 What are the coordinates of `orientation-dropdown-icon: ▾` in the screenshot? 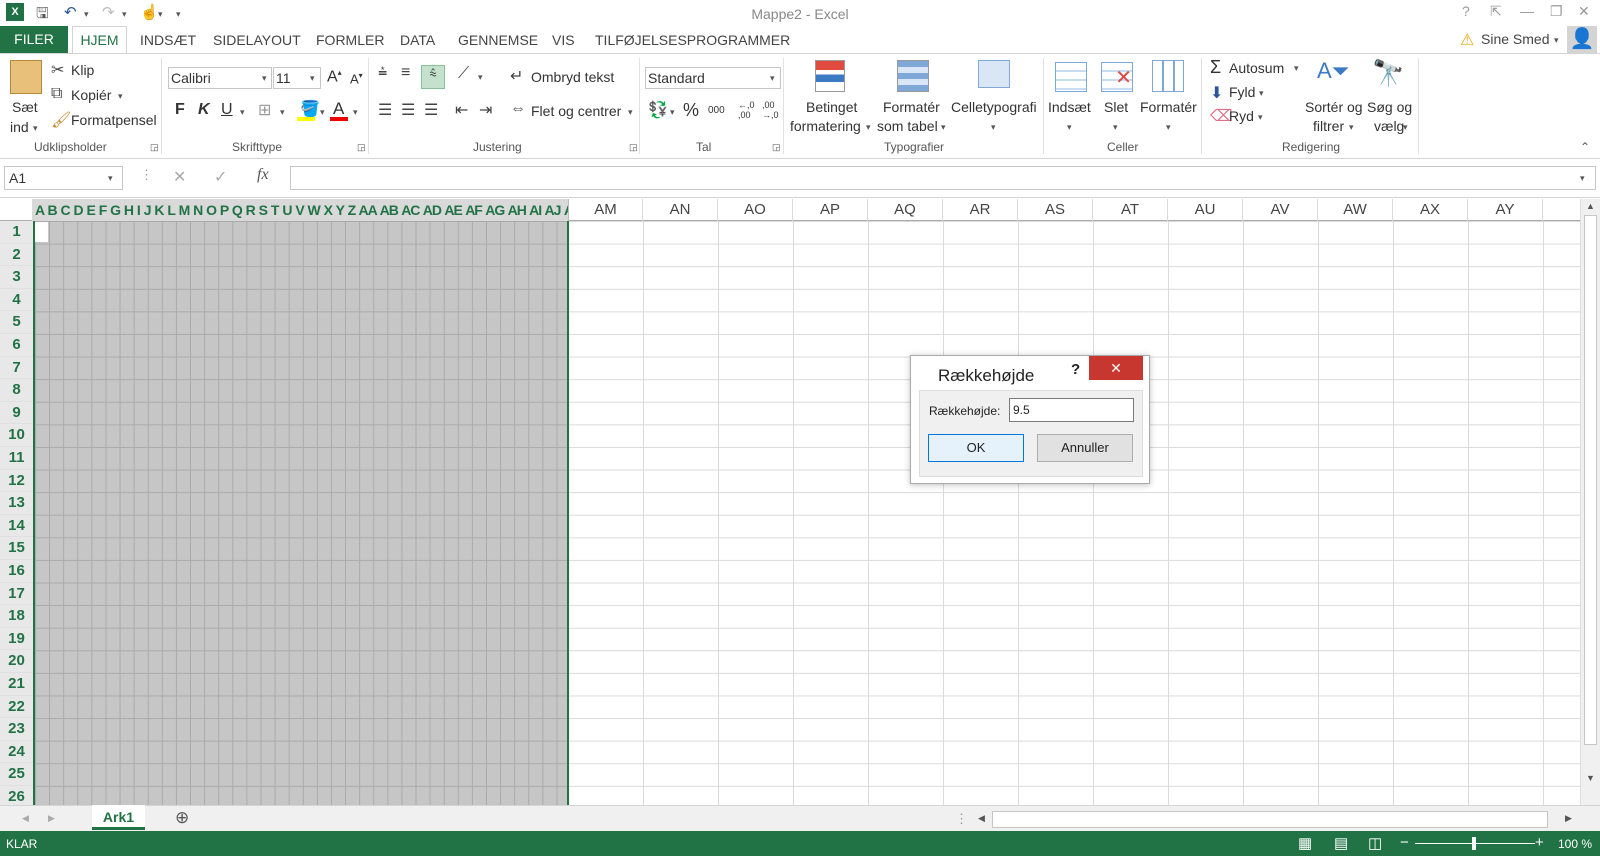 It's located at (480, 77).